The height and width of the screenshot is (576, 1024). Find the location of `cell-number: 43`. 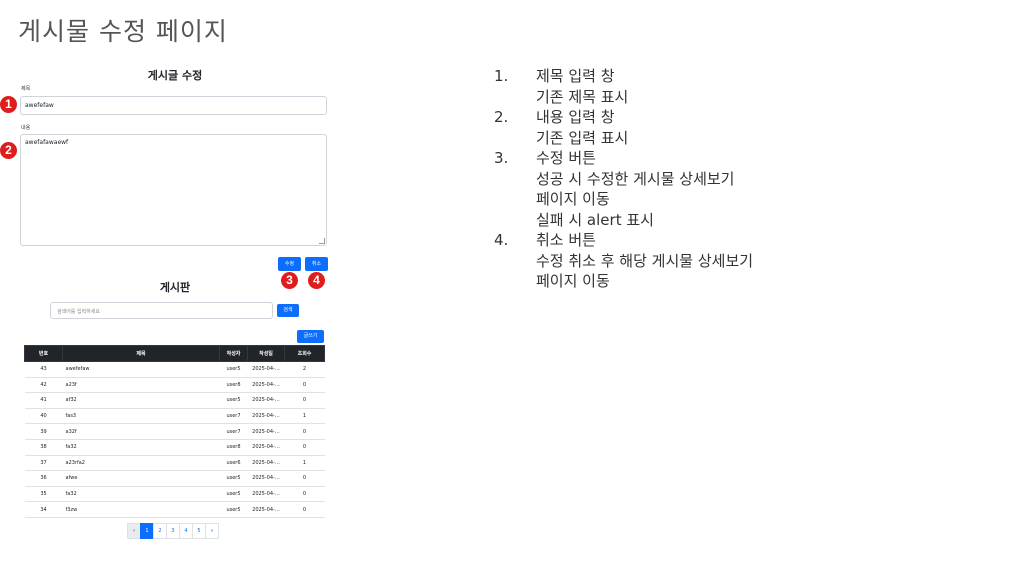

cell-number: 43 is located at coordinates (43, 369).